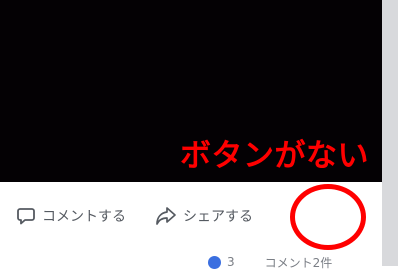 The width and height of the screenshot is (398, 271). Describe the element at coordinates (218, 217) in the screenshot. I see `share-button-label: シェアする` at that location.